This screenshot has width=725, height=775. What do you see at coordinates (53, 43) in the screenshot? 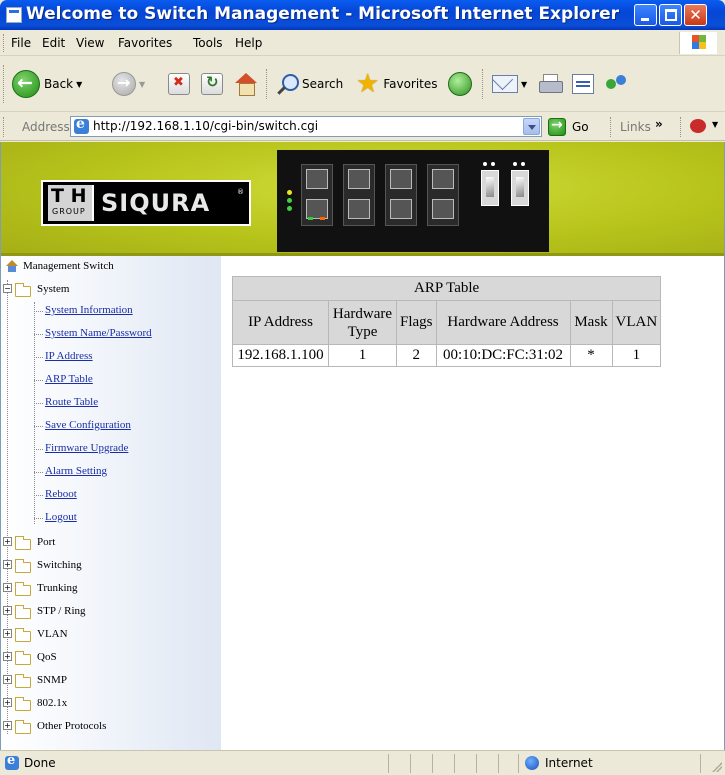
I see `menu-edit: Edit` at bounding box center [53, 43].